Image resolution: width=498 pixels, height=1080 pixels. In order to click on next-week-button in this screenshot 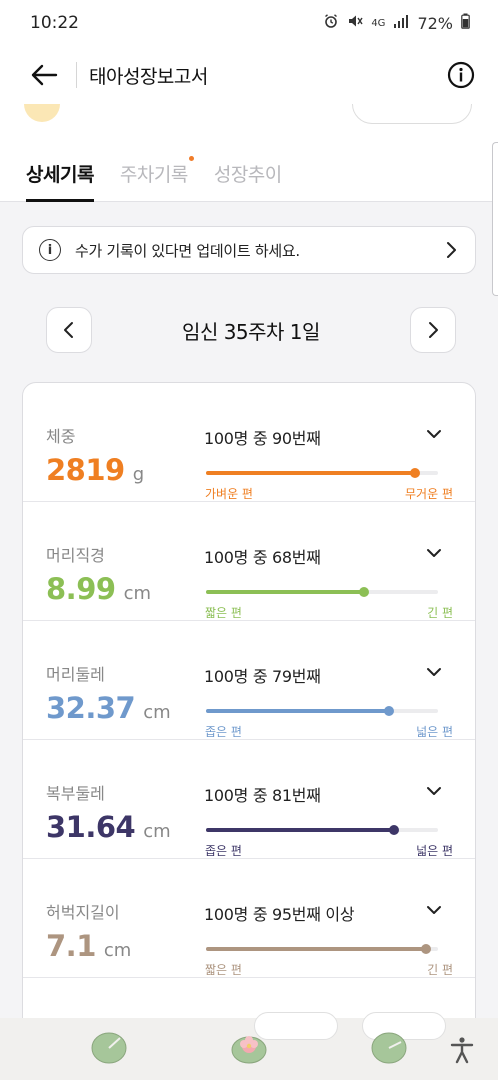, I will do `click(432, 330)`.